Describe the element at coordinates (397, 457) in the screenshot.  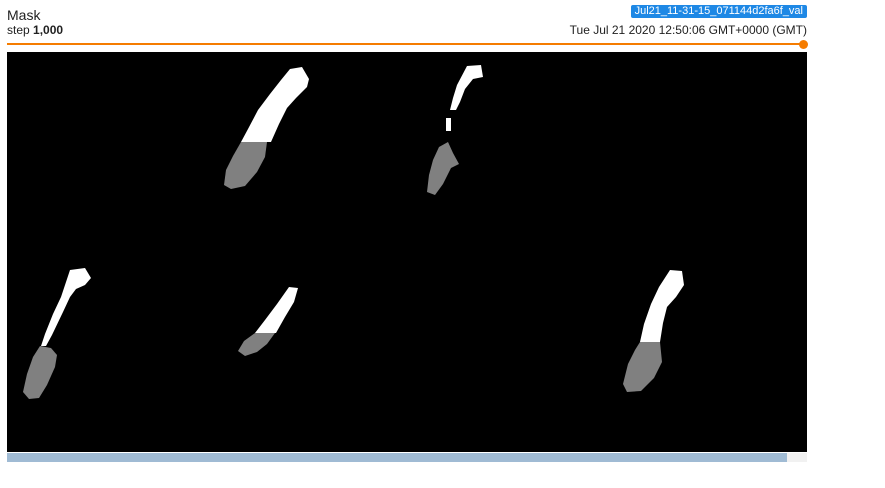
I see `scrollbar-thumb` at that location.